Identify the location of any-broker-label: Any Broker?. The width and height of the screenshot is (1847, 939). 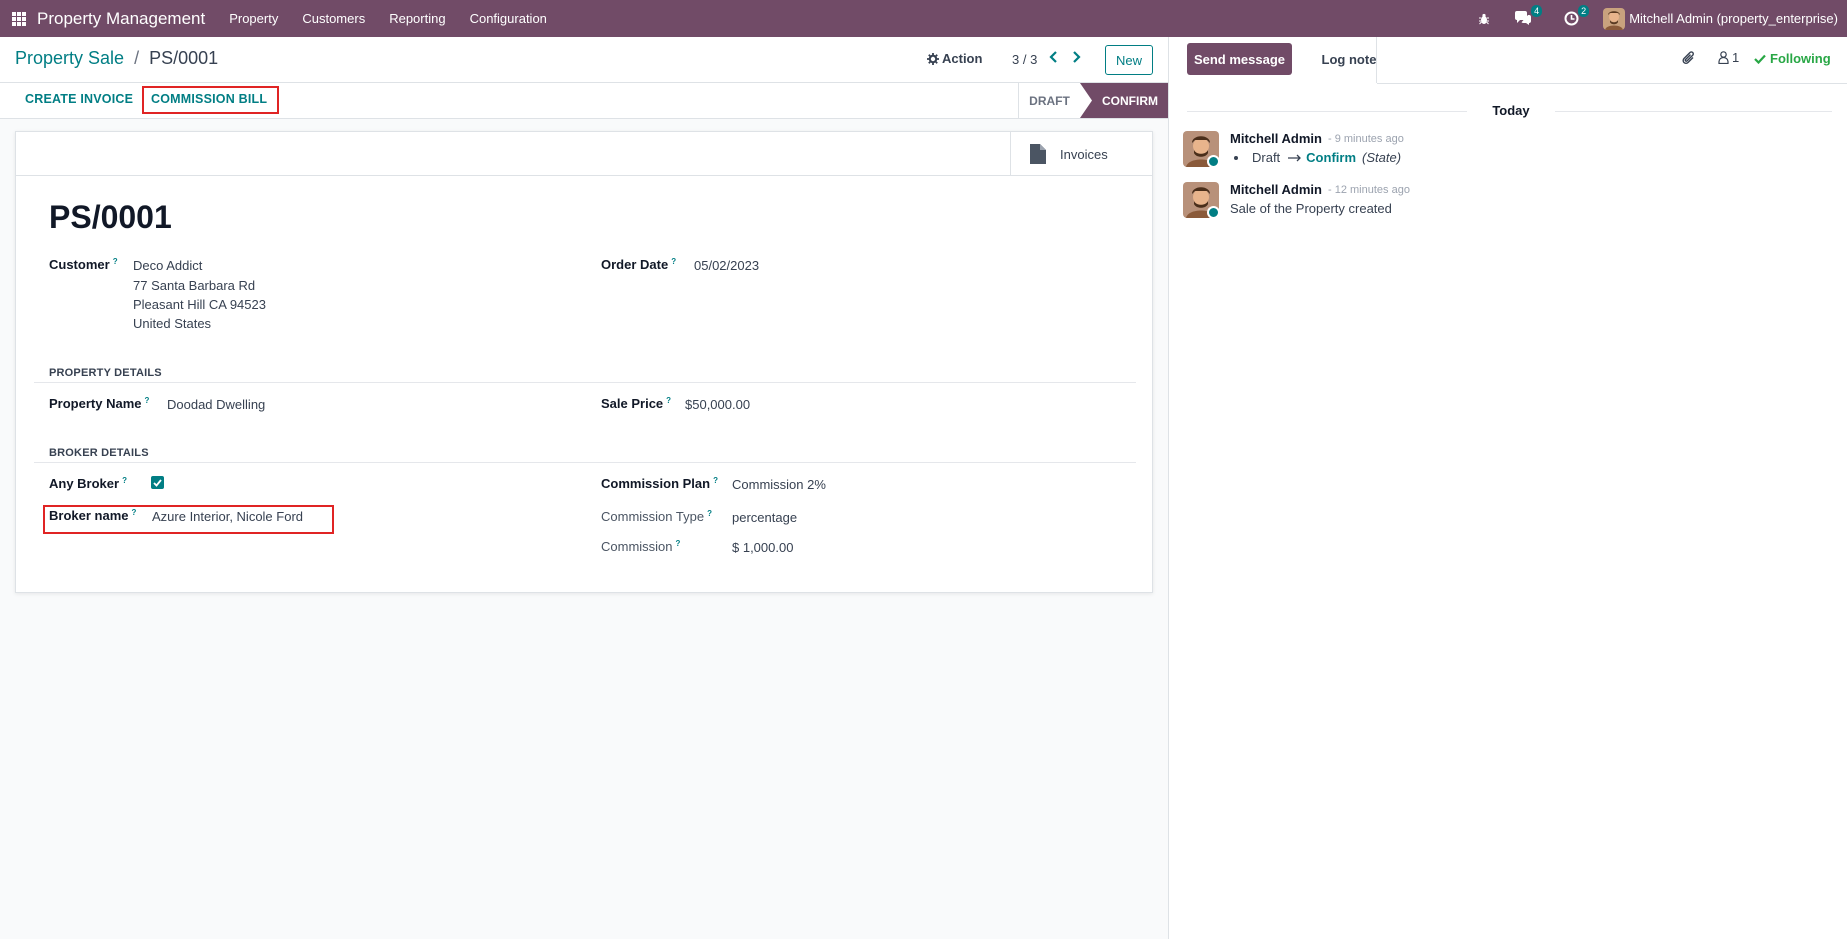
(88, 483).